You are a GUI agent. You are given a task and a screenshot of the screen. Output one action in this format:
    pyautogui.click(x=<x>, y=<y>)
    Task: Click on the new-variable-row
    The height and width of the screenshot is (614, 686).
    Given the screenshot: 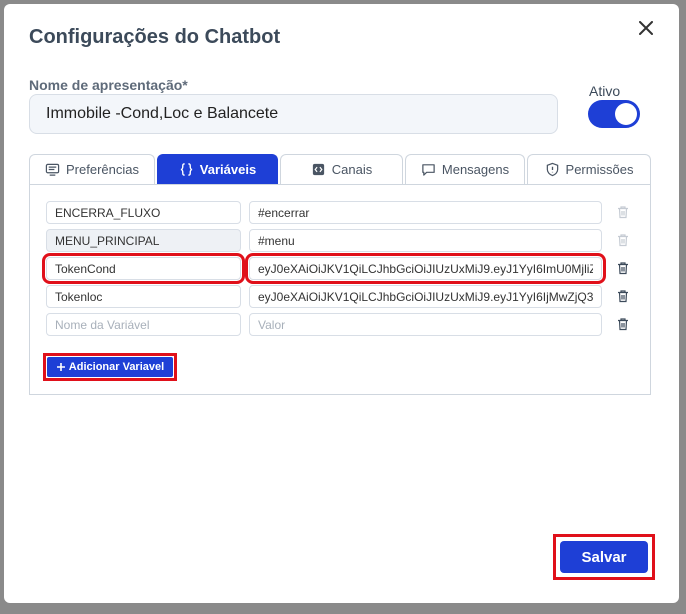 What is the action you would take?
    pyautogui.click(x=343, y=324)
    